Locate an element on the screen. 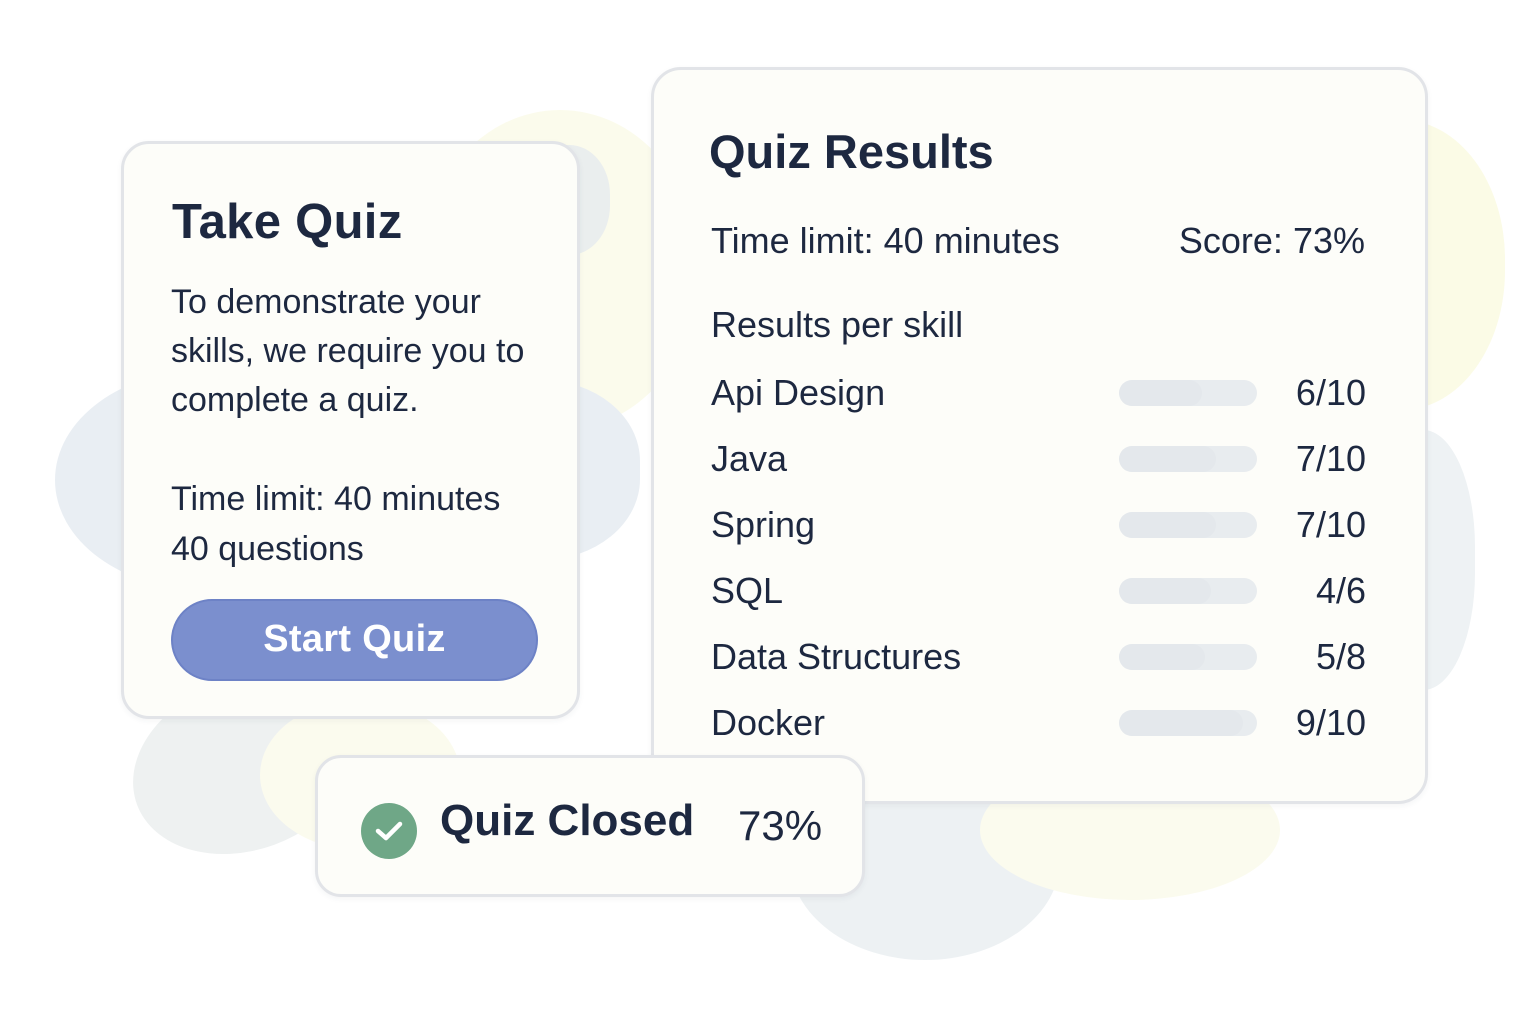  quiz-results-title: Quiz Results is located at coordinates (851, 151).